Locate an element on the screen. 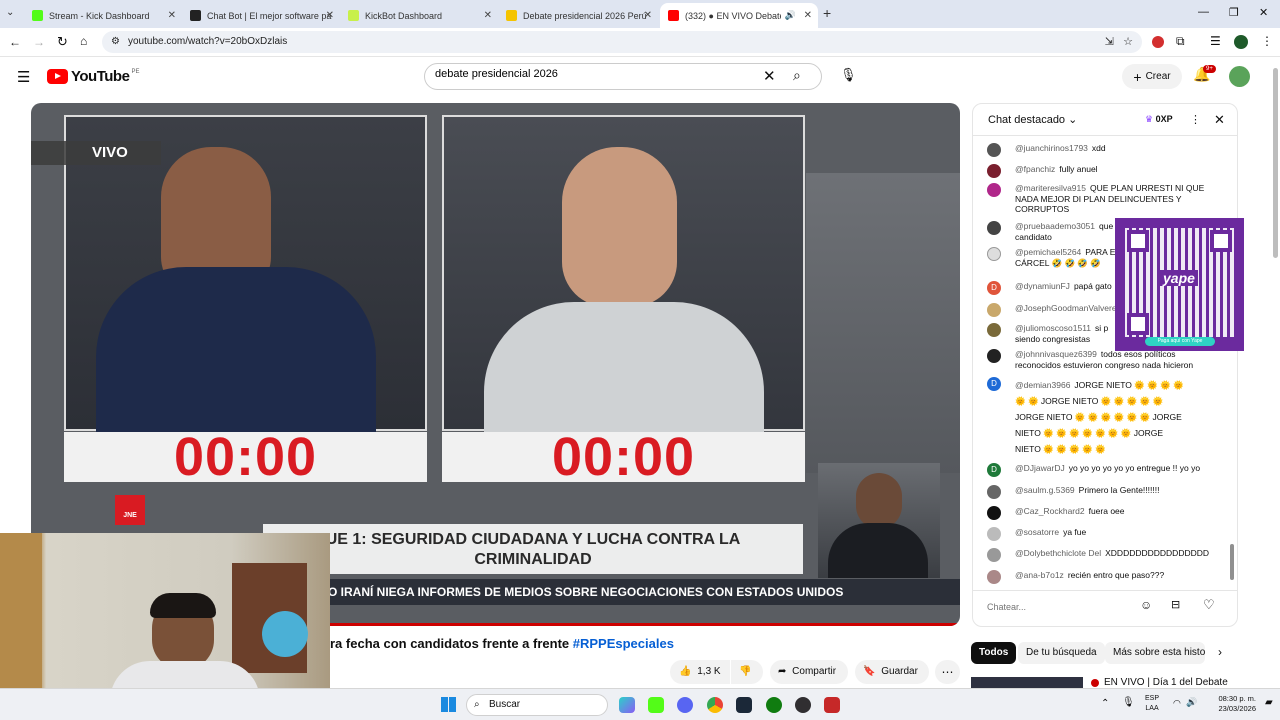 The height and width of the screenshot is (720, 1280). extensions-puzzle-icon: ⧉ is located at coordinates (1180, 41).